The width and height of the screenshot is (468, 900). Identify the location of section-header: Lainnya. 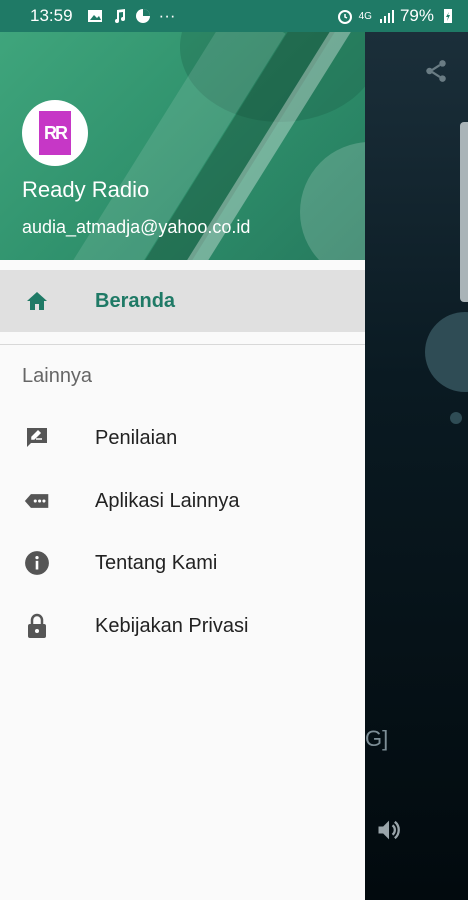
(57, 376).